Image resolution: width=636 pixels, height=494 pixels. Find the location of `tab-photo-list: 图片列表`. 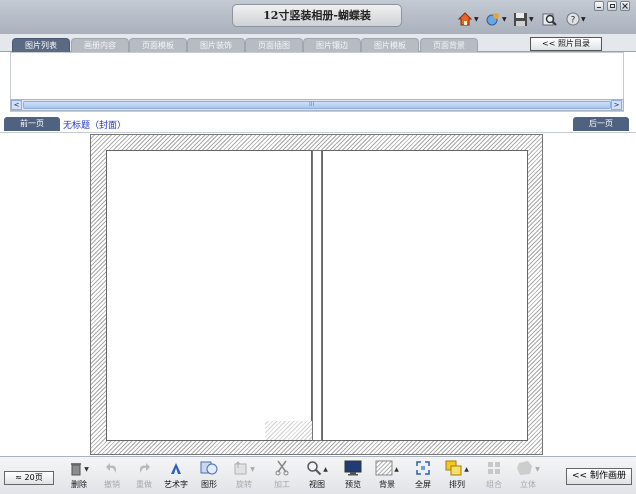

tab-photo-list: 图片列表 is located at coordinates (41, 45).